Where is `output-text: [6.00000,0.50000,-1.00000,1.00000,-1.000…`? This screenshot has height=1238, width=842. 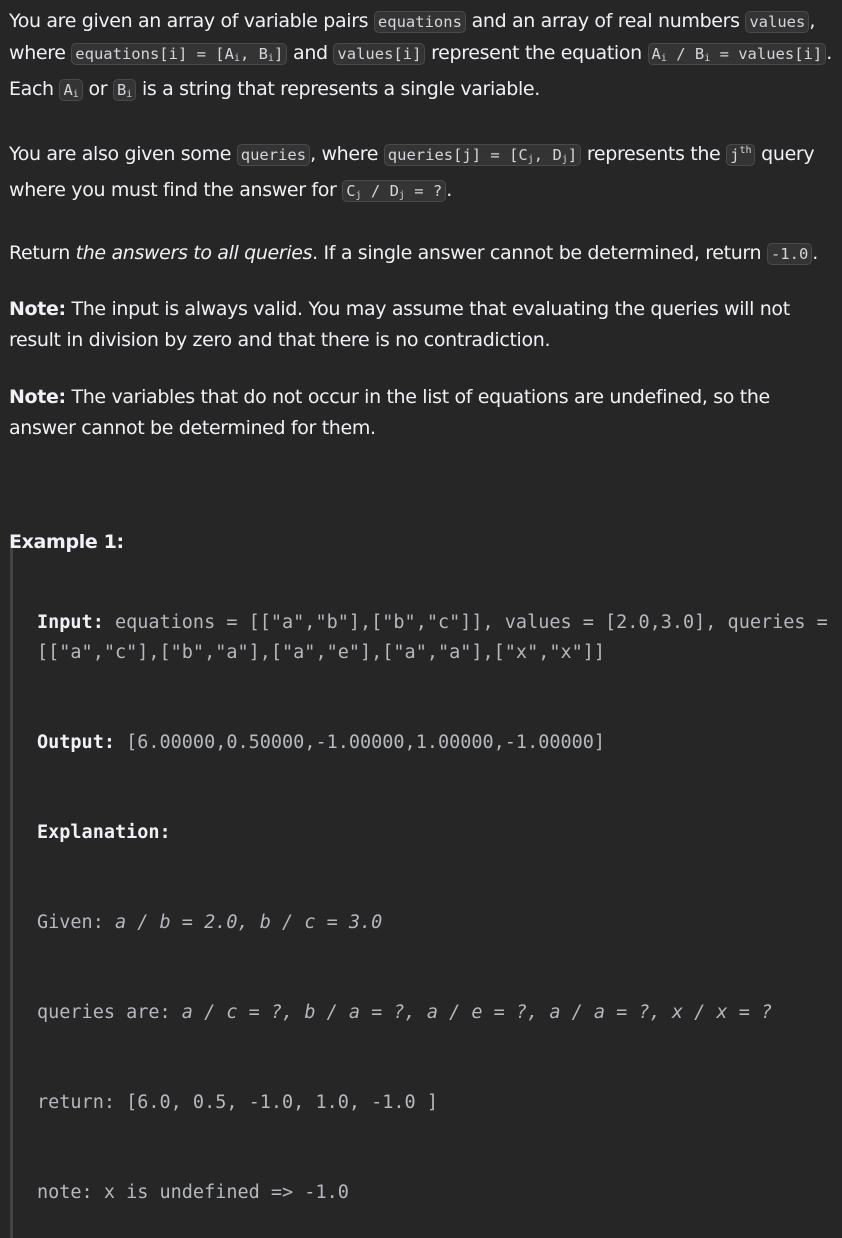
output-text: [6.00000,0.50000,-1.00000,1.00000,-1.000… is located at coordinates (360, 742).